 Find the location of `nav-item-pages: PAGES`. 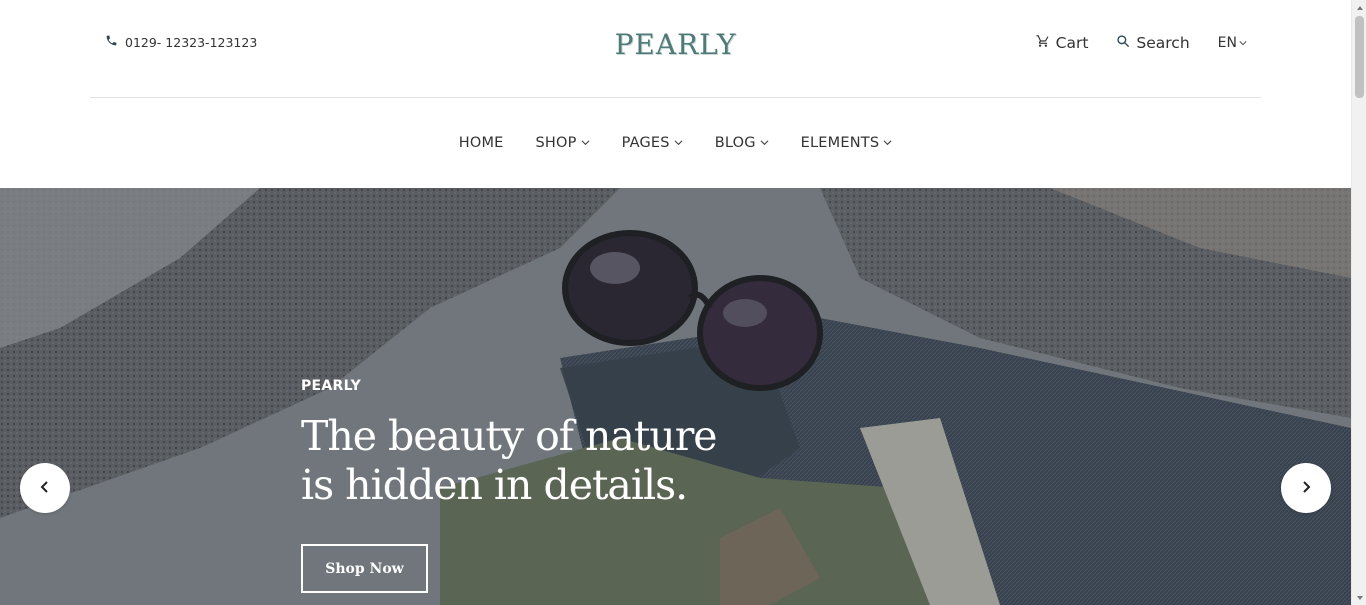

nav-item-pages: PAGES is located at coordinates (652, 143).